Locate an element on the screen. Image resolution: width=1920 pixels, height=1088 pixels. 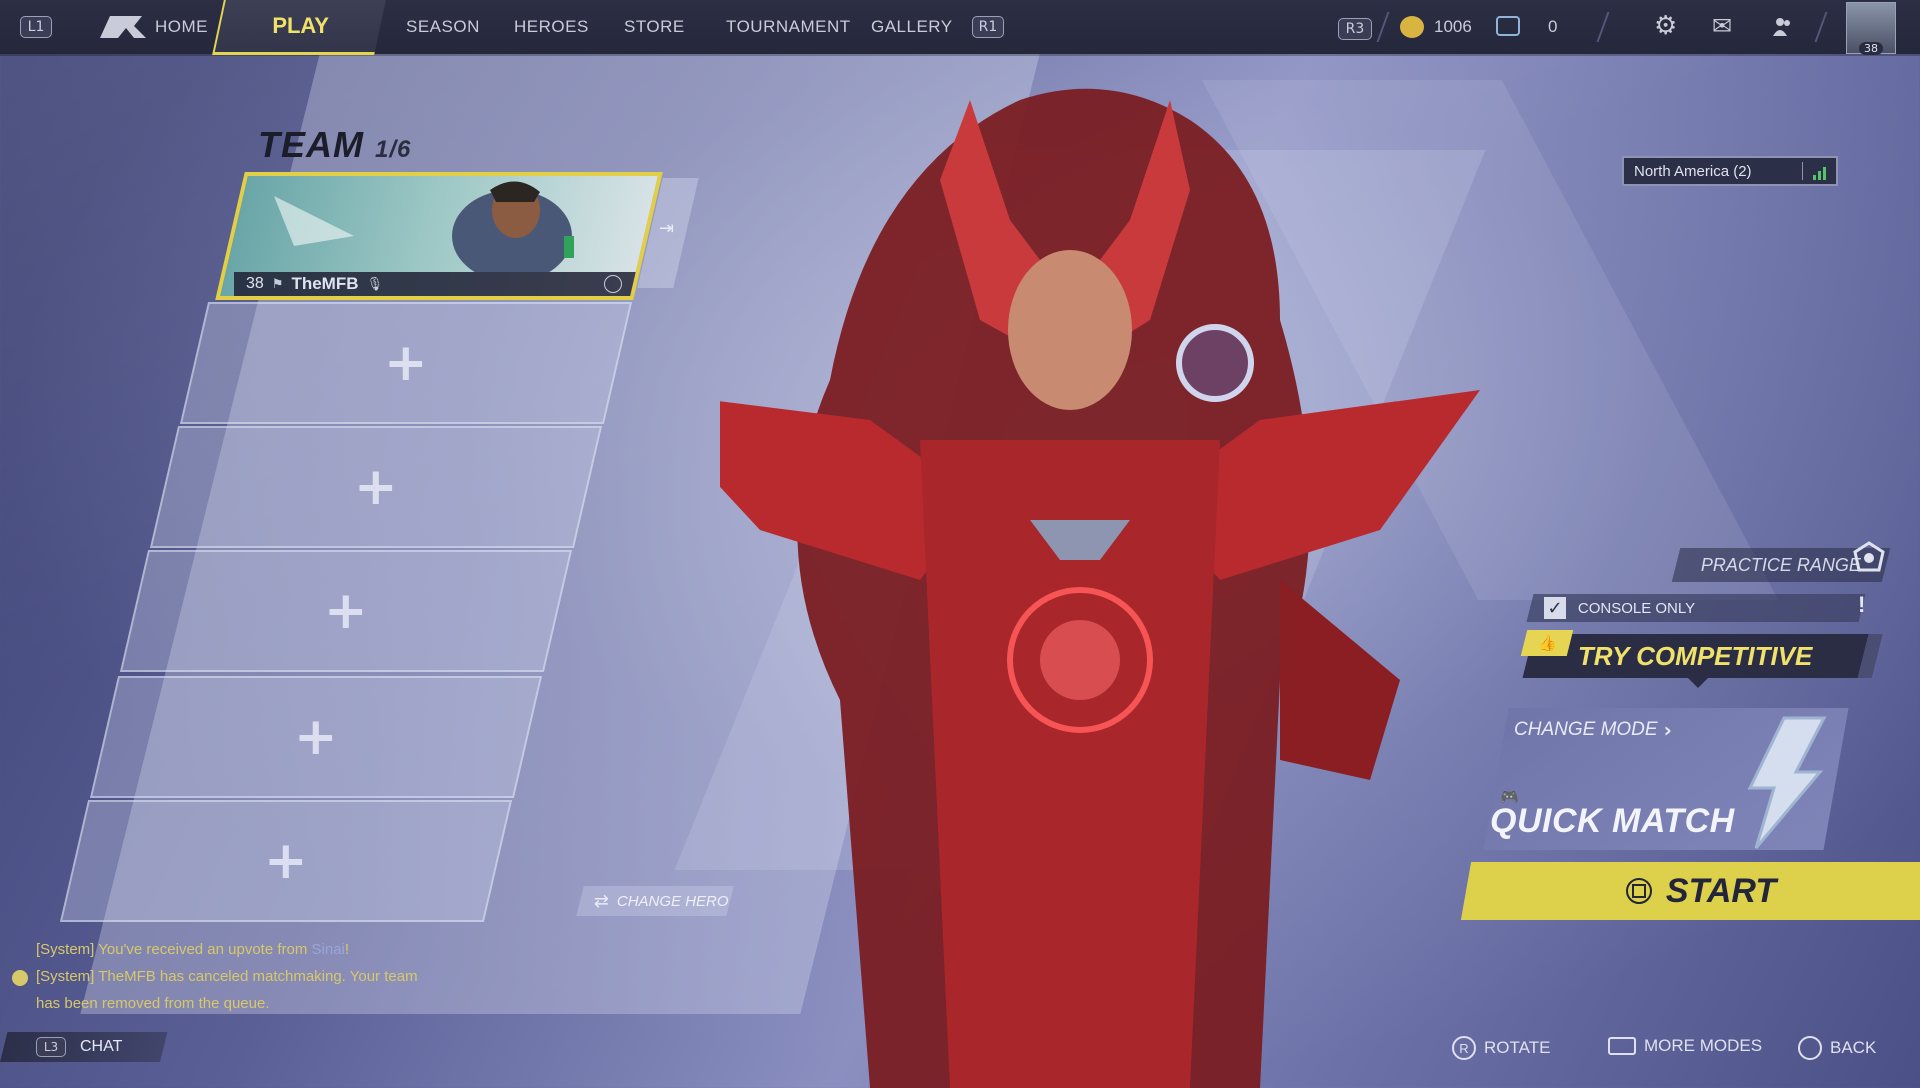
chat-label: CHAT is located at coordinates (101, 1046).